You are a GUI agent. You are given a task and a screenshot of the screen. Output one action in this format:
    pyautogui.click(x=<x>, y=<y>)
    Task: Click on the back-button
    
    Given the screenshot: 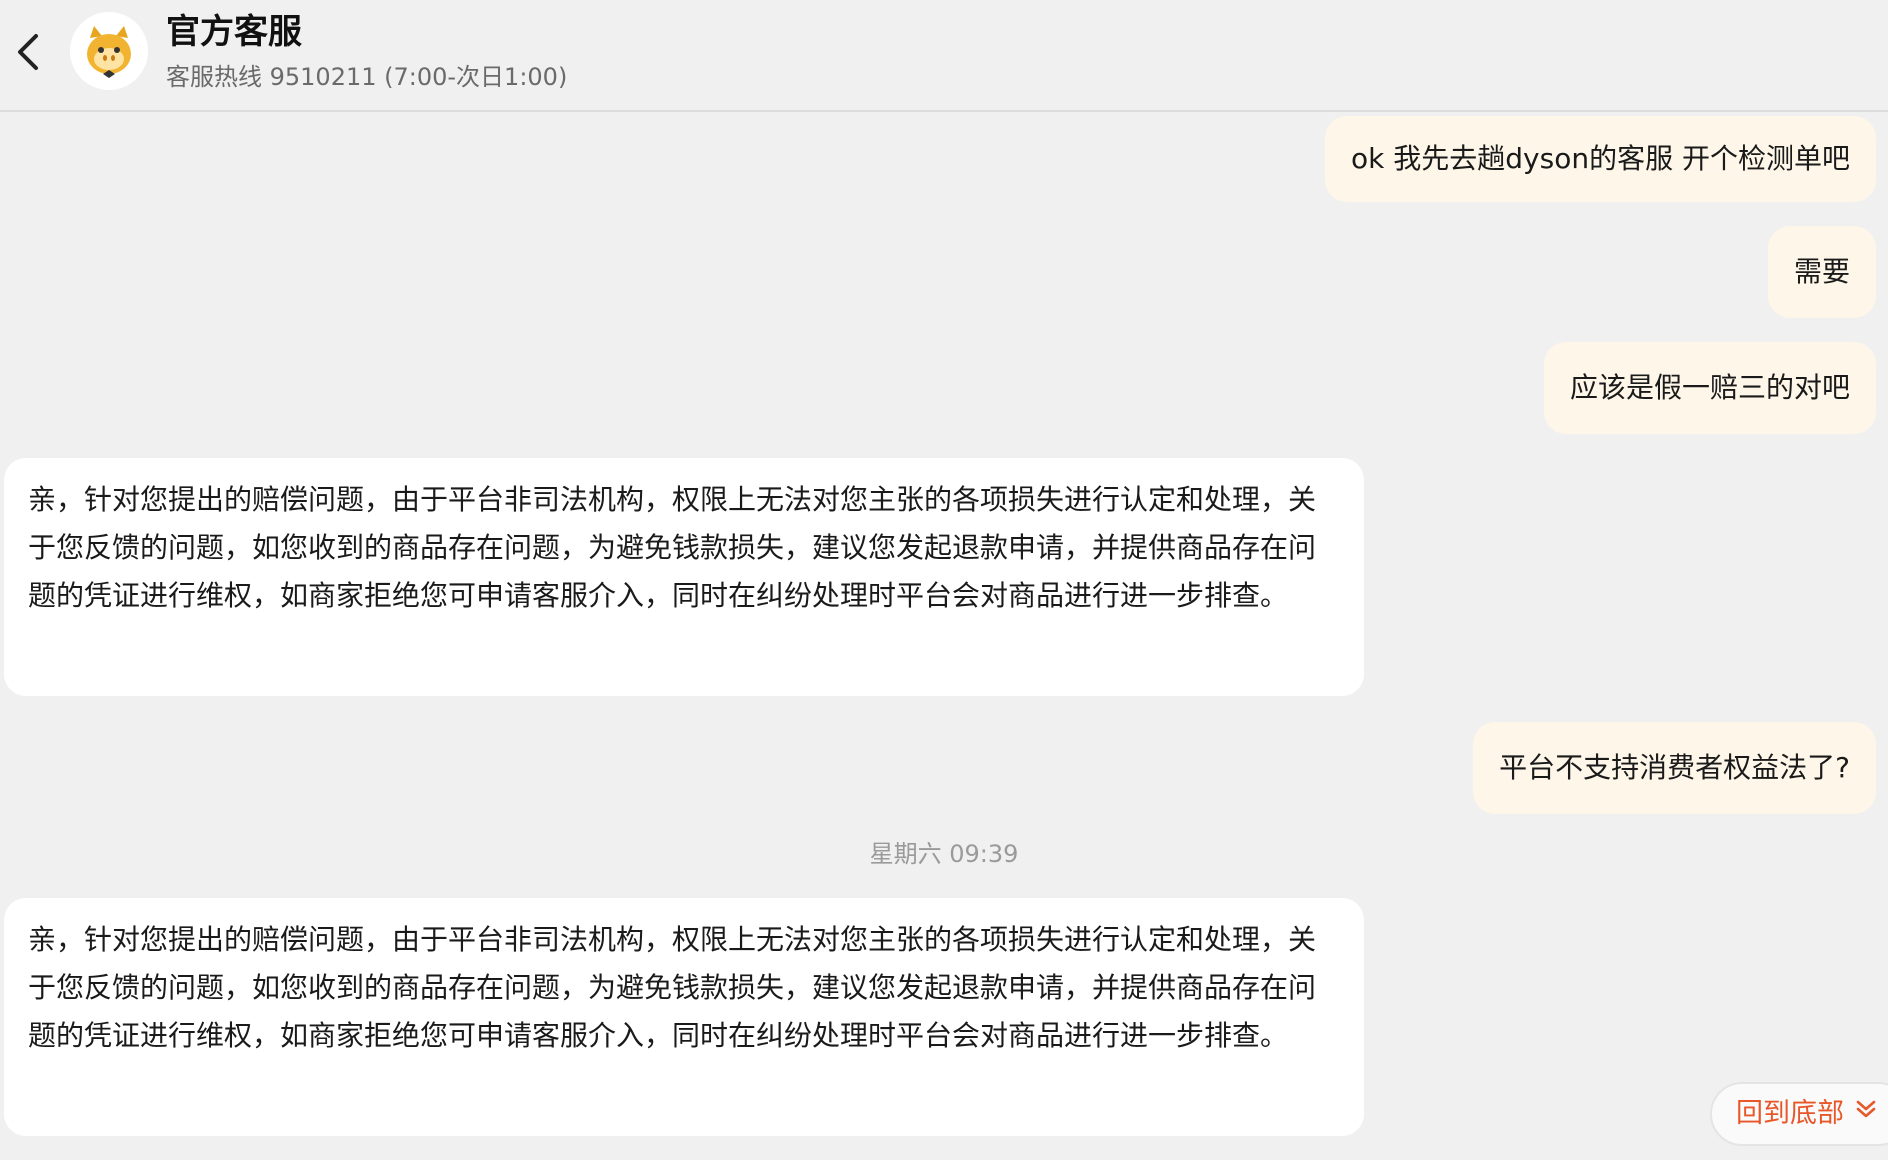 What is the action you would take?
    pyautogui.click(x=30, y=52)
    